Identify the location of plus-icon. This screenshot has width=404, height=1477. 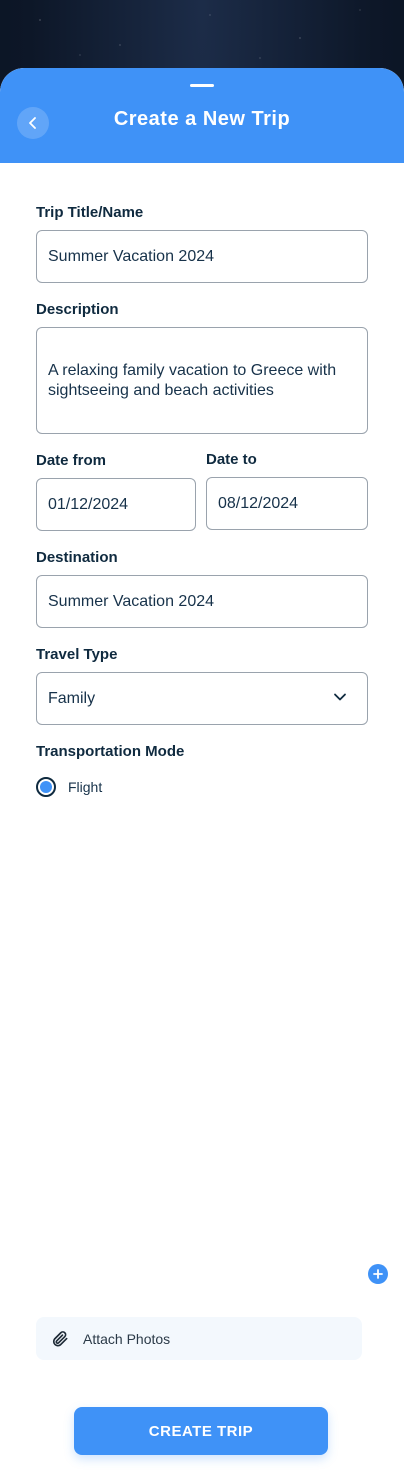
(378, 1274).